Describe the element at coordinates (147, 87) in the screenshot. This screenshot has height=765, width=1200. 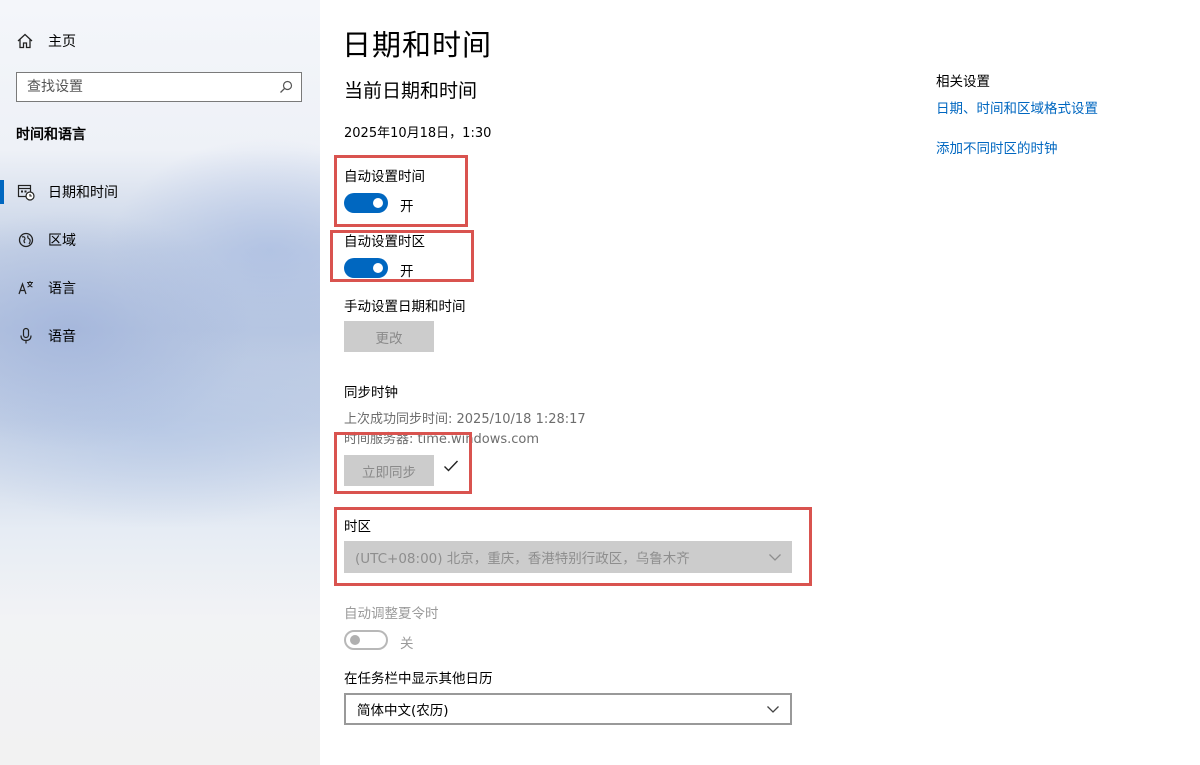
I see `search-input` at that location.